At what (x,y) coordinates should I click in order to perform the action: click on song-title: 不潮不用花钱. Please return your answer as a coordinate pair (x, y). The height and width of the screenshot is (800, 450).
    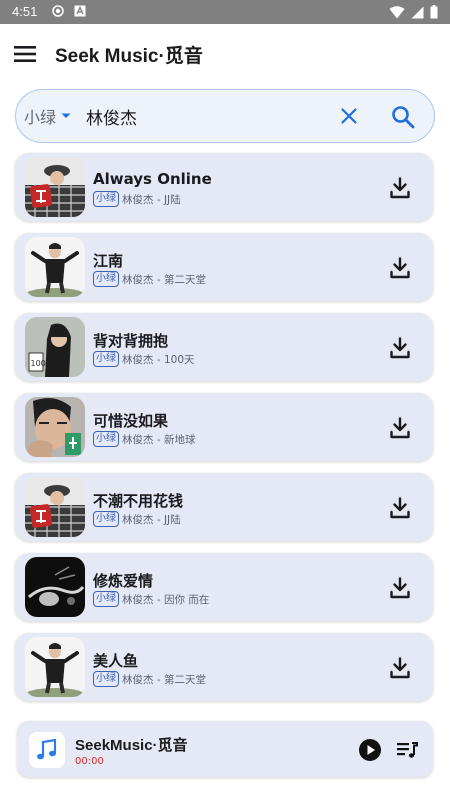
    Looking at the image, I should click on (138, 501).